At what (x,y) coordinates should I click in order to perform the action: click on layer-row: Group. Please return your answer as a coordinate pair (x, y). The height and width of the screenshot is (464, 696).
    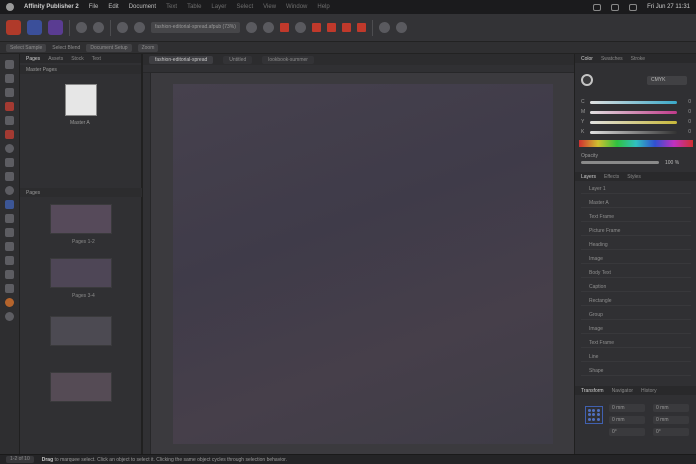
    Looking at the image, I should click on (636, 315).